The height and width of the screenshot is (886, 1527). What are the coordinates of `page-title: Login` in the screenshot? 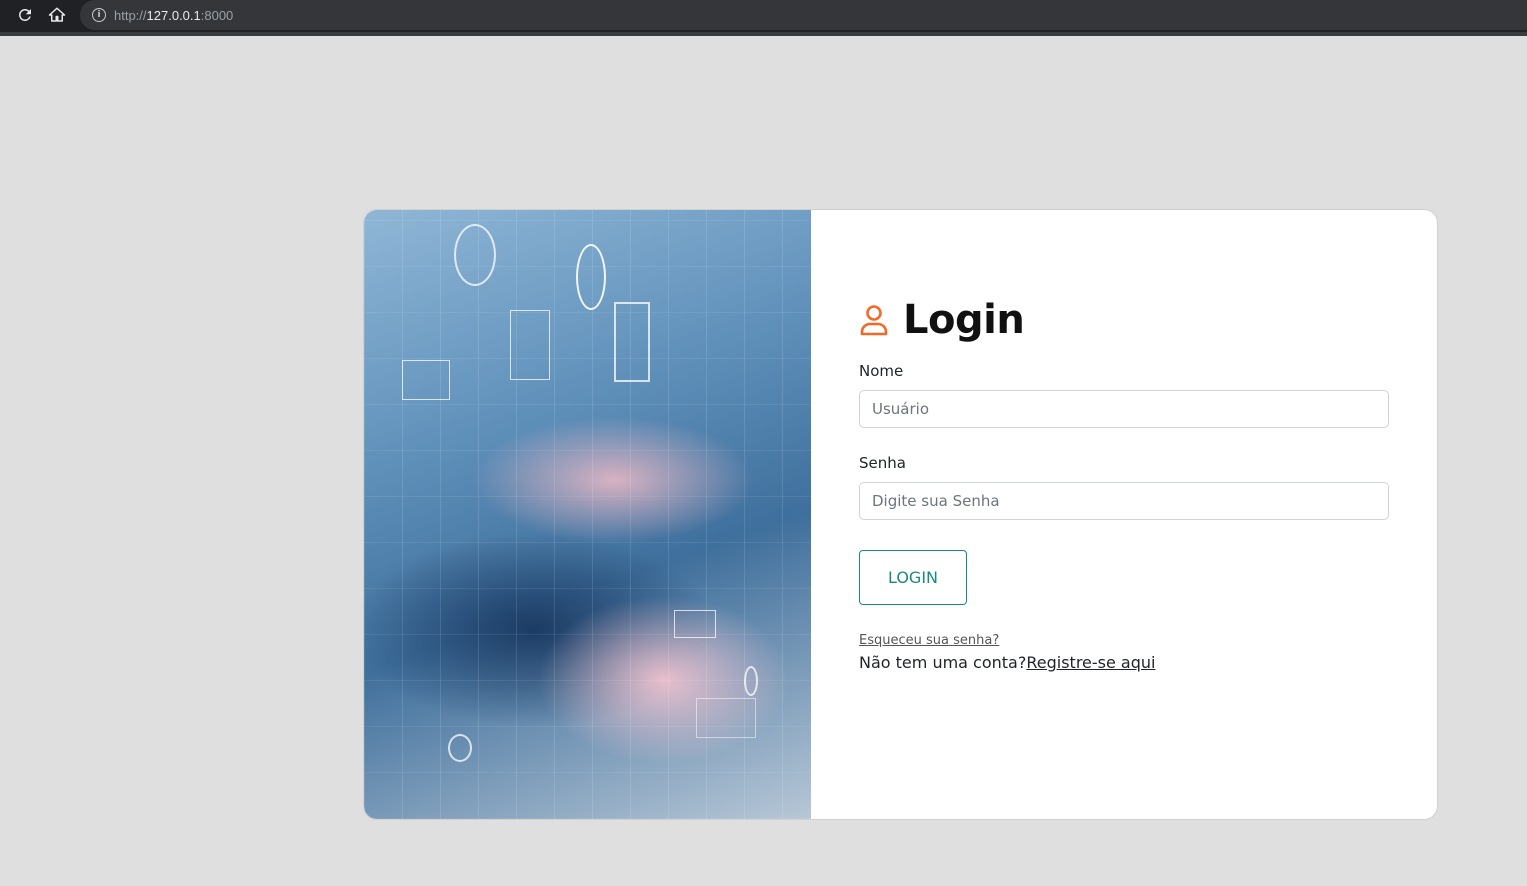 It's located at (964, 320).